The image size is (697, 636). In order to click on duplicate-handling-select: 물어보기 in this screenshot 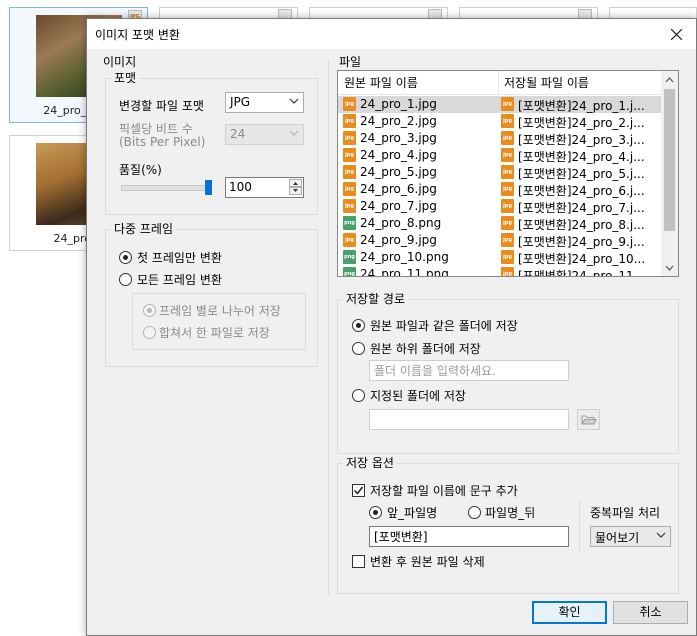, I will do `click(630, 536)`.